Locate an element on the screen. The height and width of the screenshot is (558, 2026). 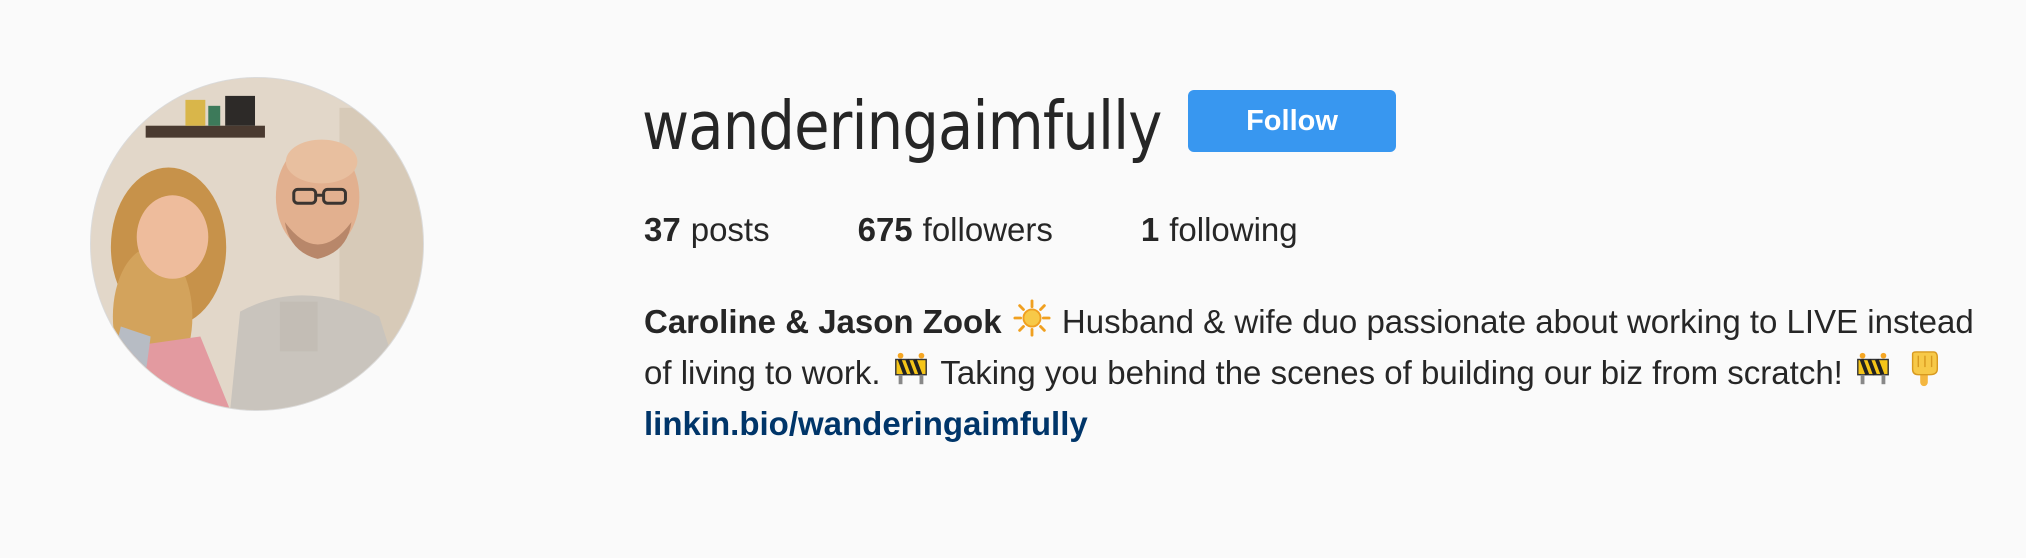
stat-followers: 675 followers is located at coordinates (955, 230).